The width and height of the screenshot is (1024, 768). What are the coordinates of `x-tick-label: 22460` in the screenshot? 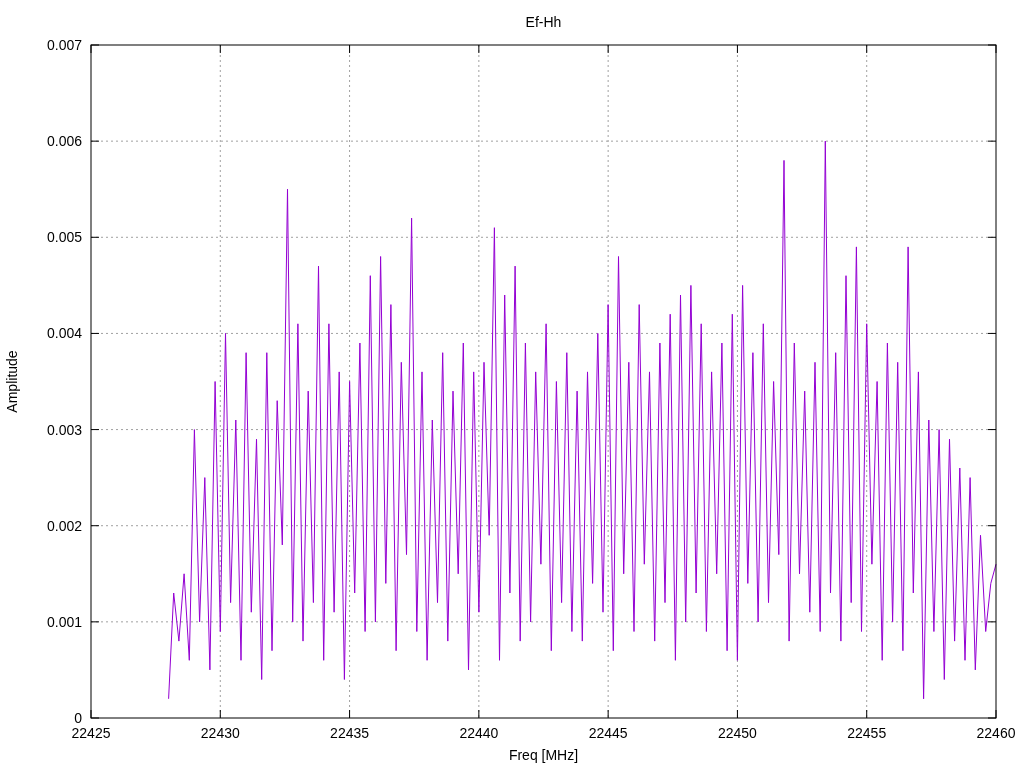 It's located at (996, 733).